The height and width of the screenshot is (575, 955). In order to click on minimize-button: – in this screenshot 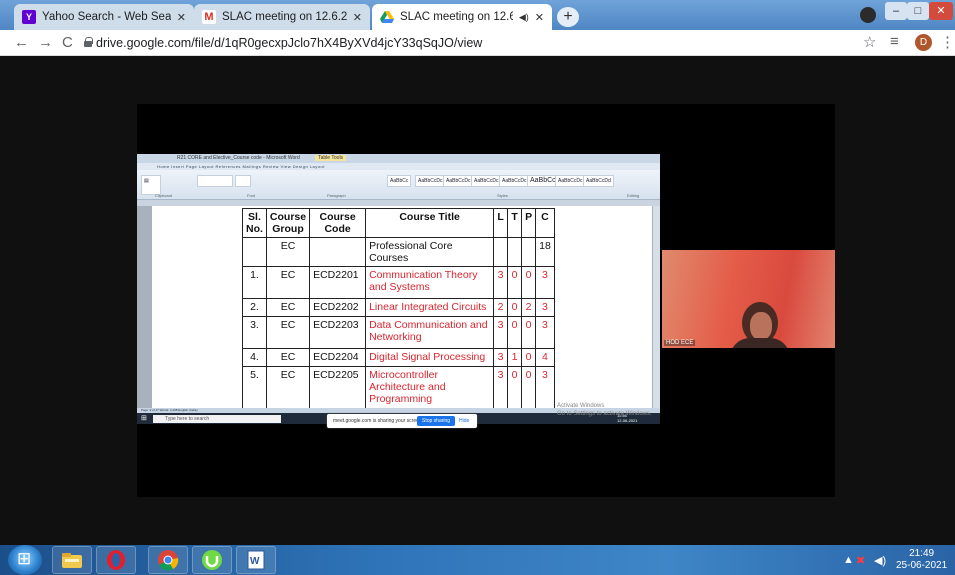, I will do `click(896, 11)`.